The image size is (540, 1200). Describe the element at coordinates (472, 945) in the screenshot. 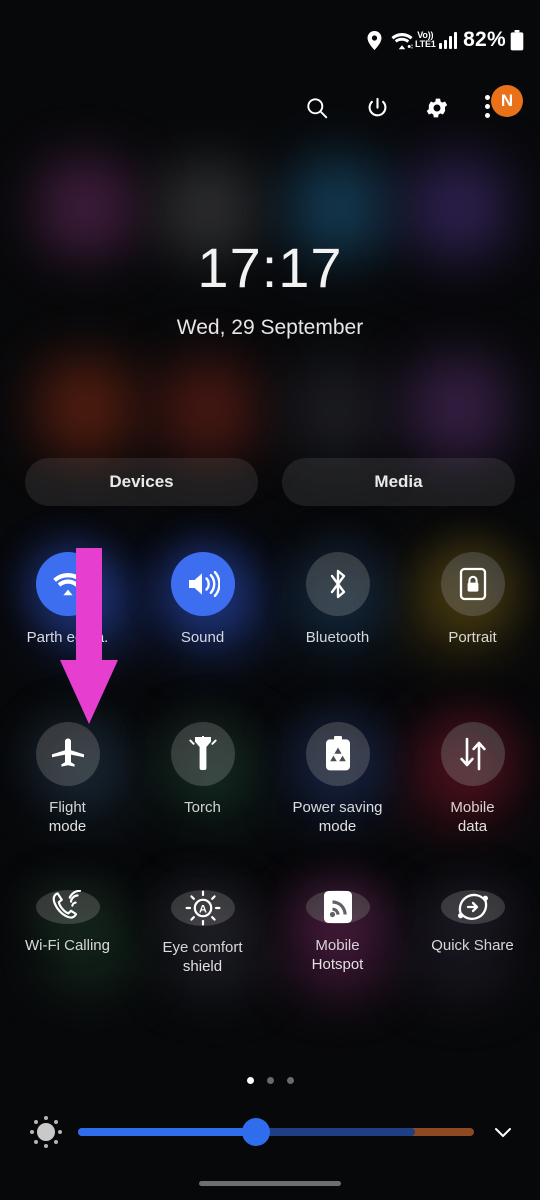

I see `tile-label: Quick Share` at that location.